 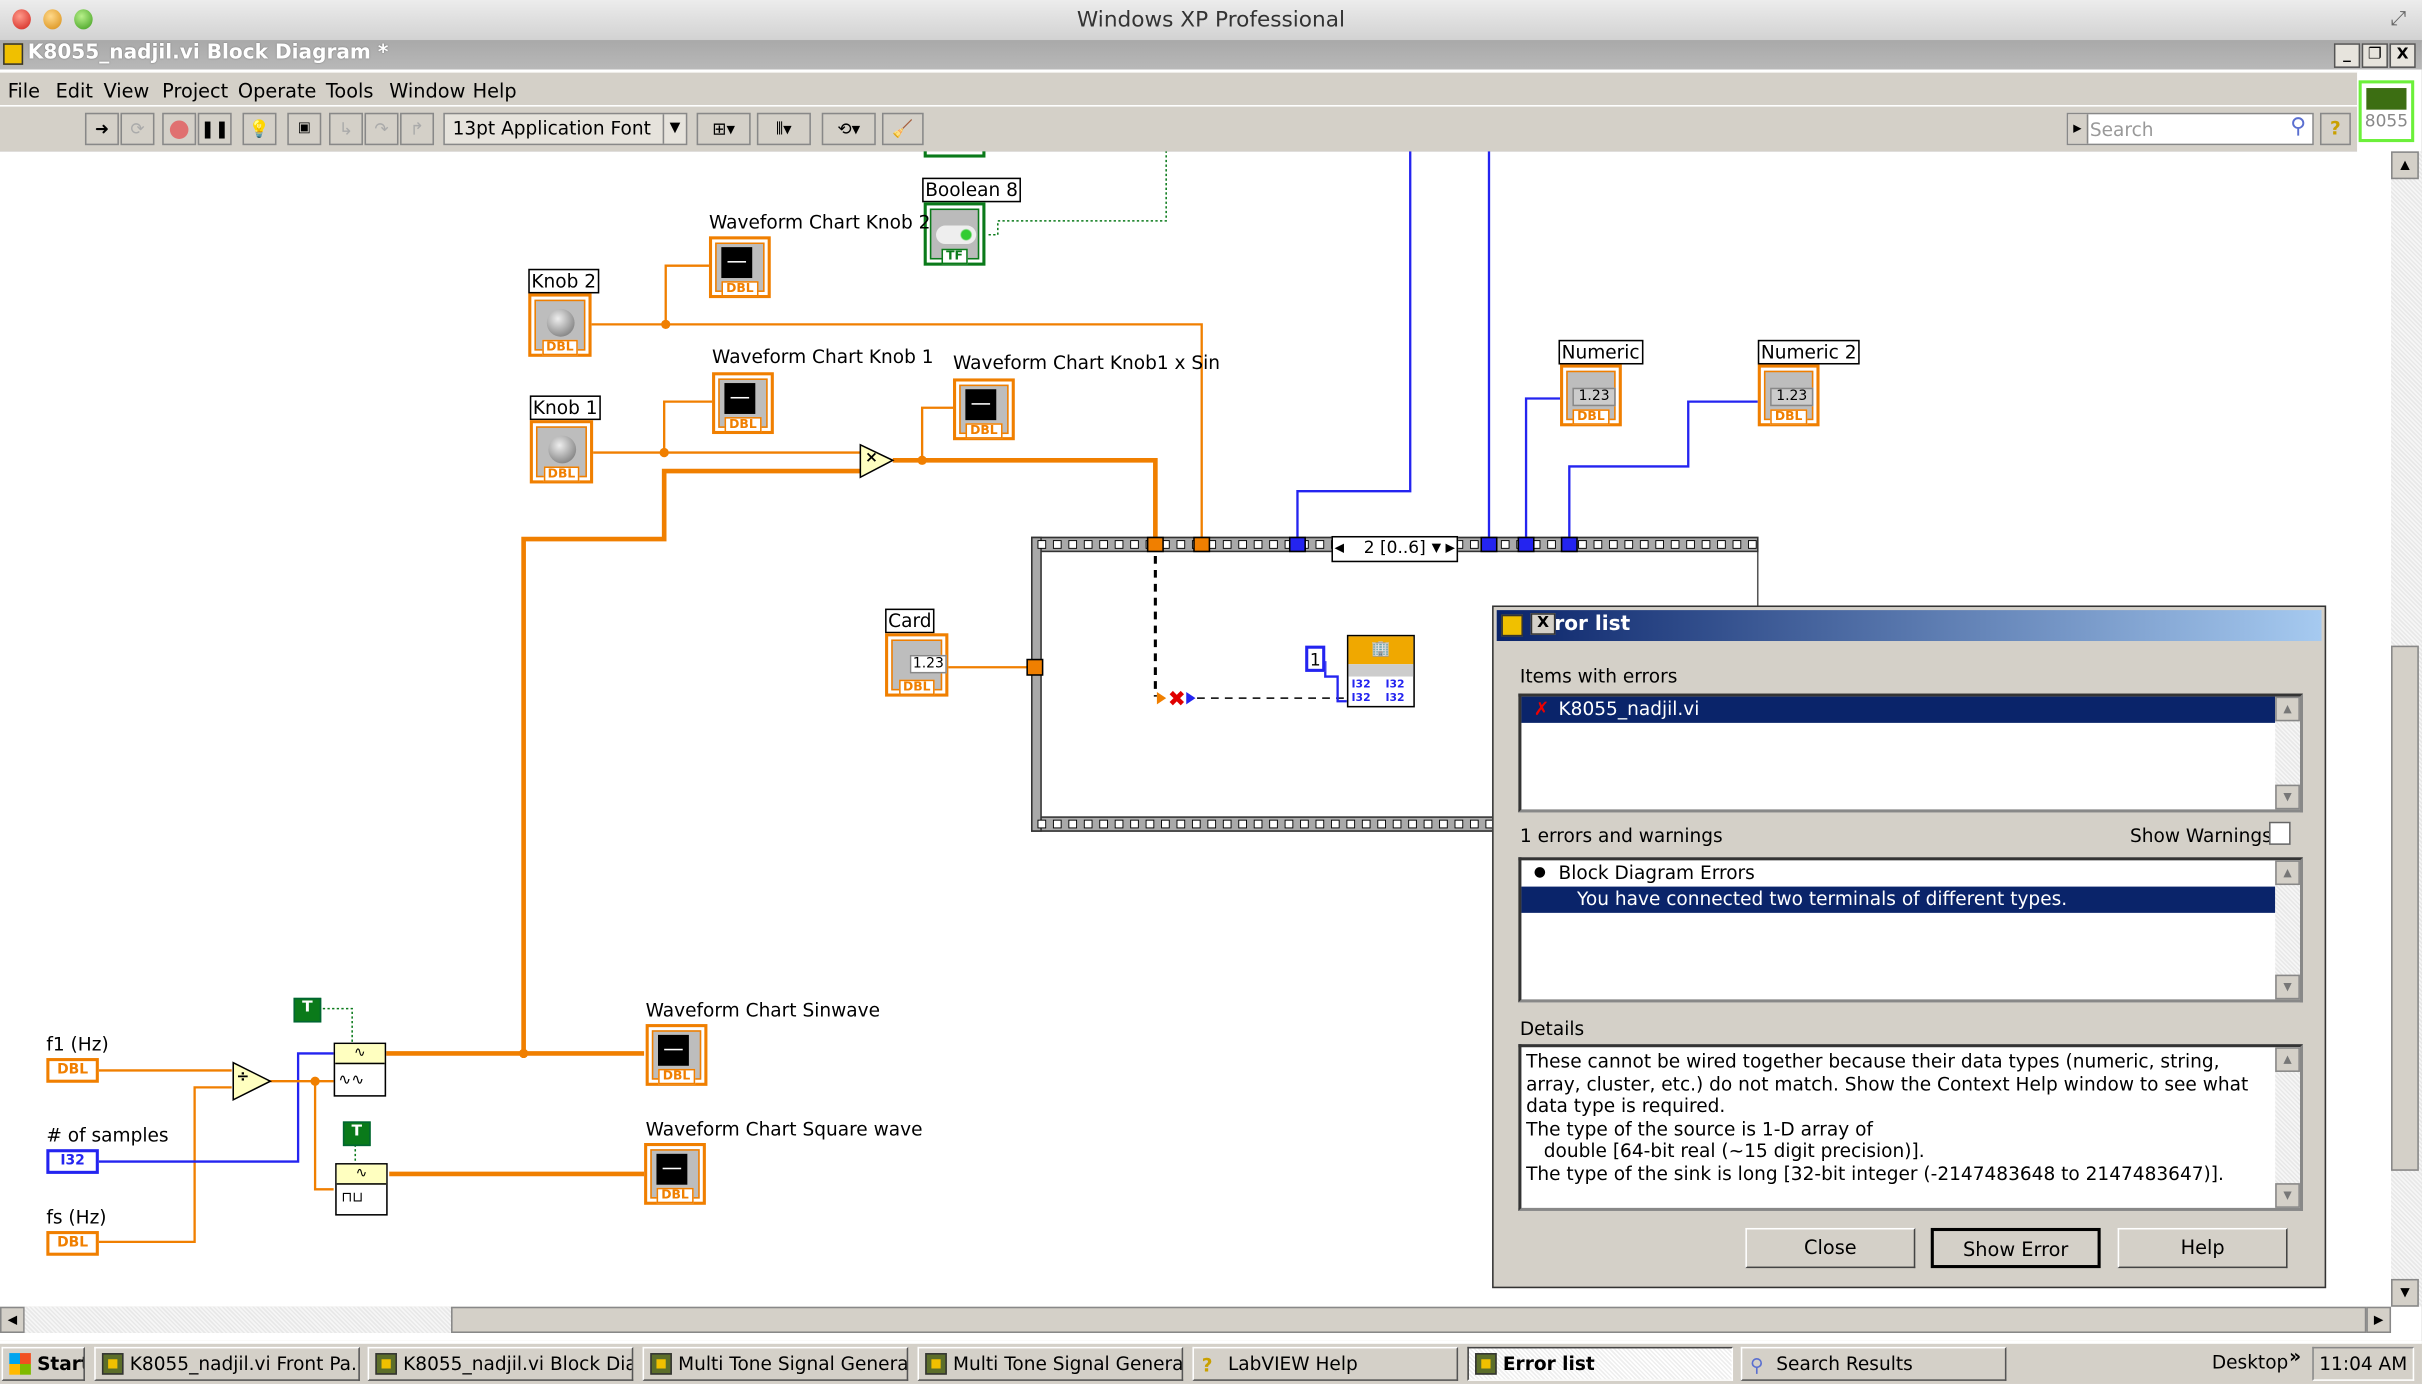 I want to click on close-dialog-button: Close, so click(x=1830, y=1248).